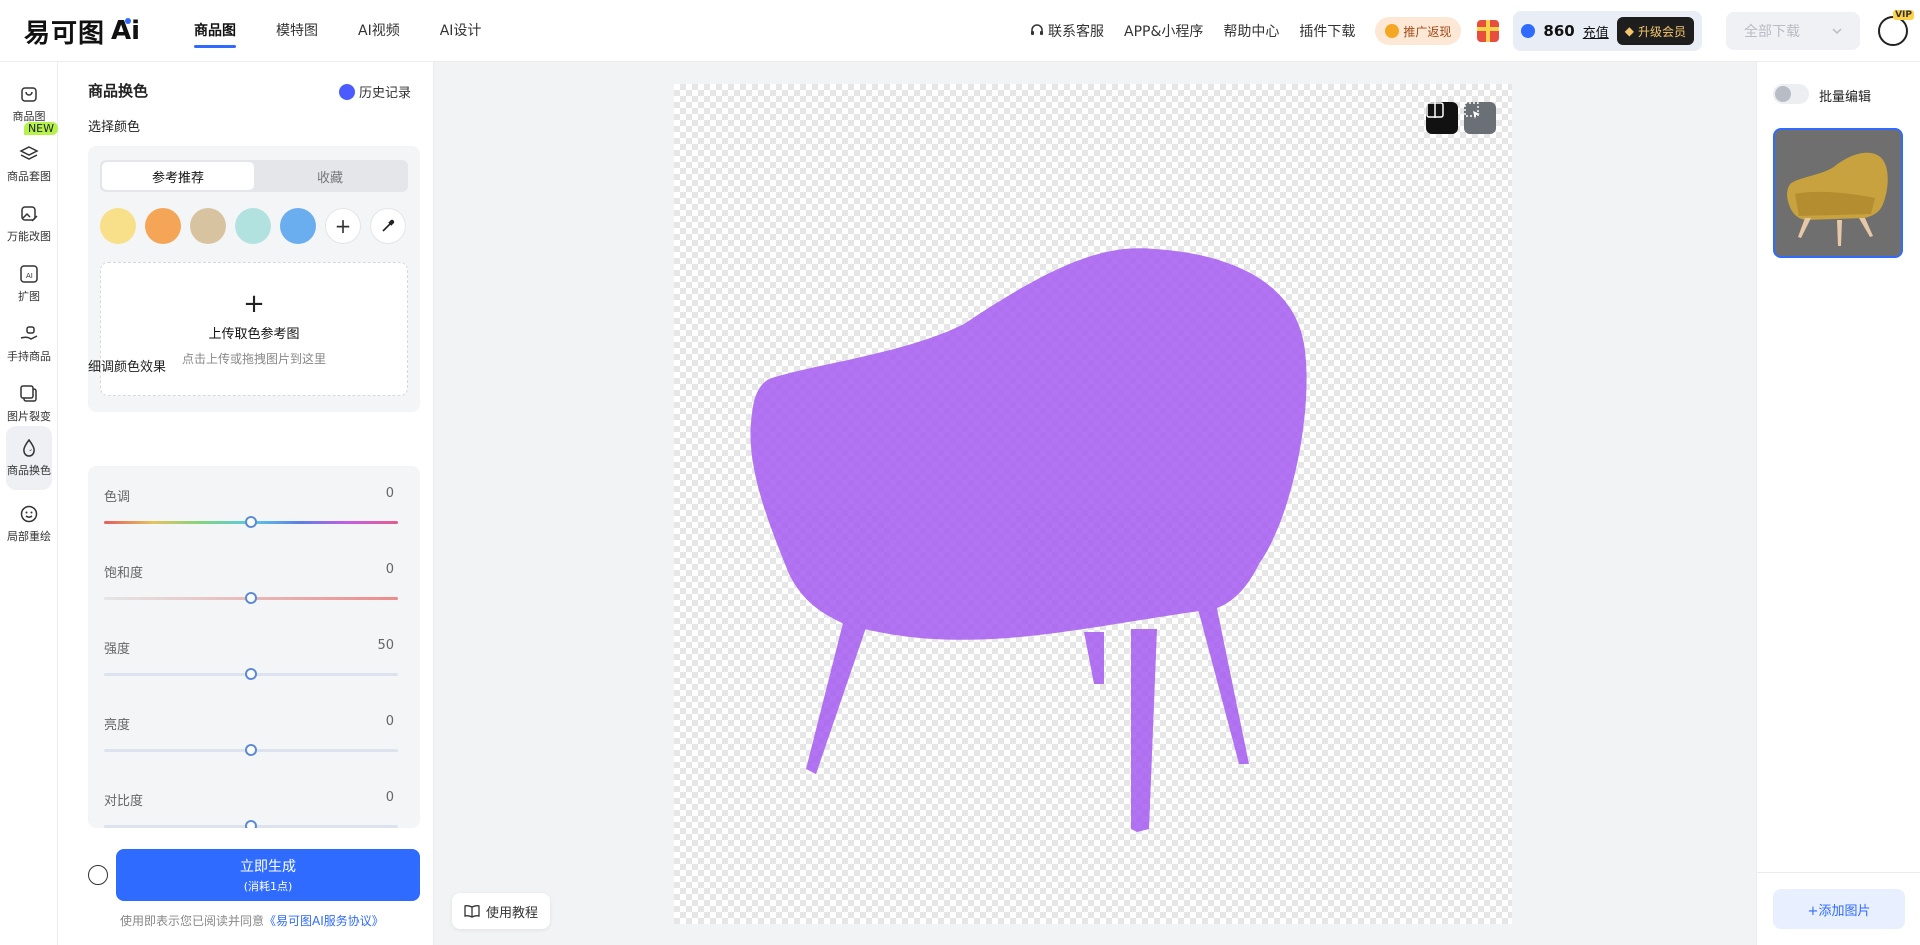  Describe the element at coordinates (254, 735) in the screenshot. I see `brightness-slider: 亮度 0` at that location.